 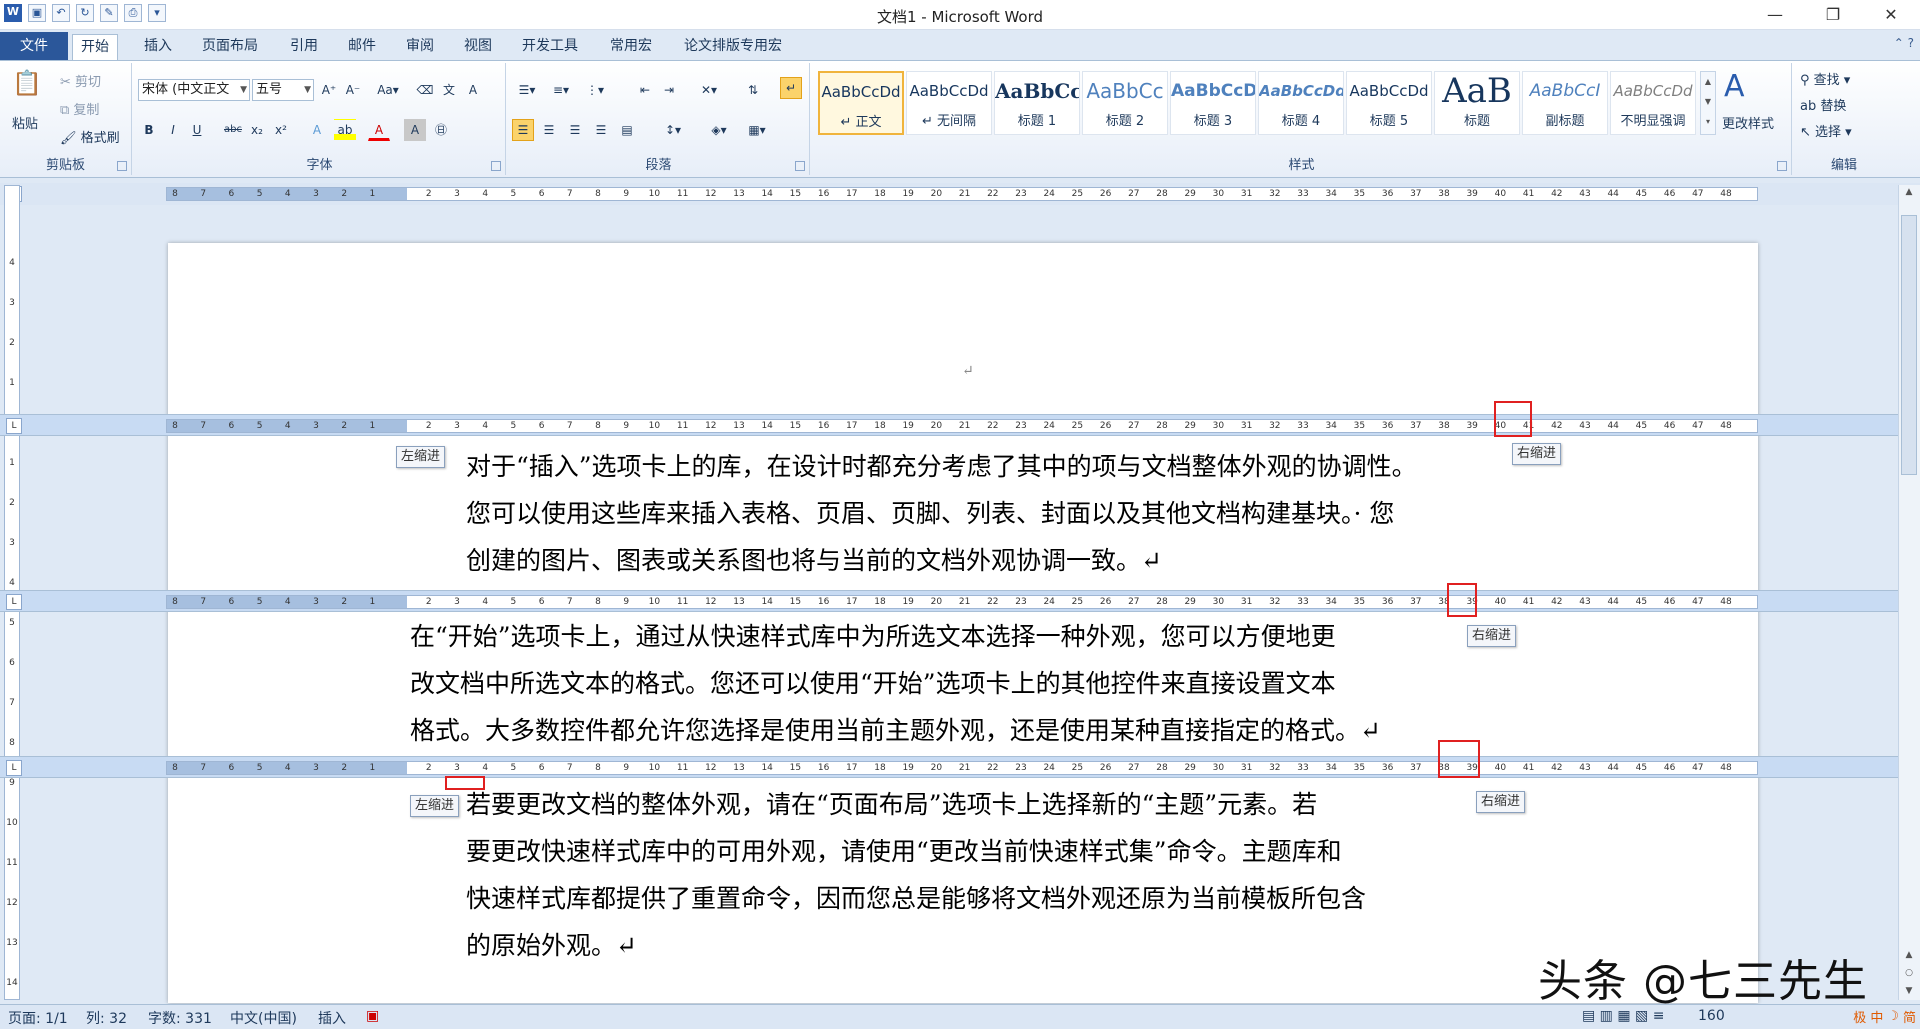 I want to click on clipboard-launcher-icon, so click(x=122, y=166).